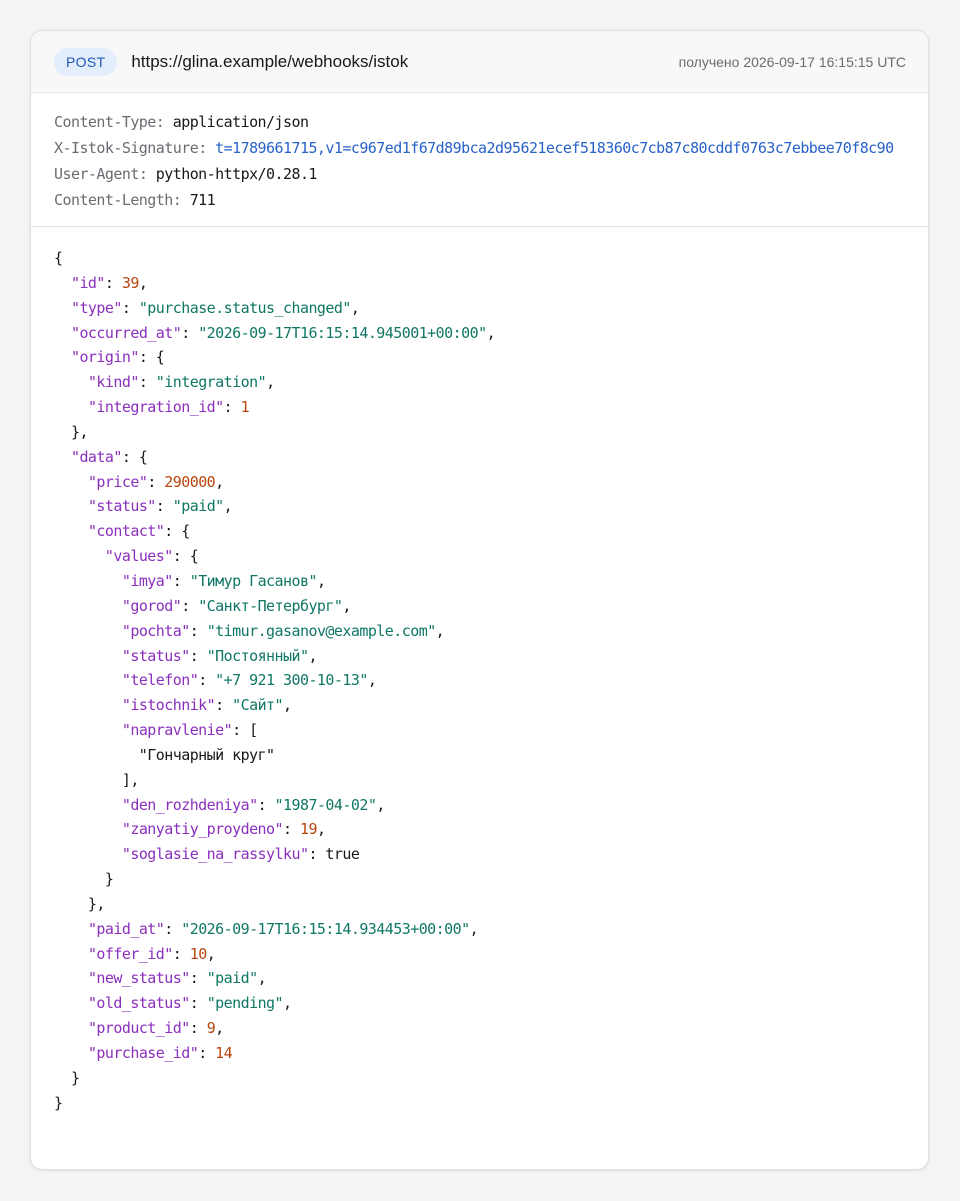 The height and width of the screenshot is (1201, 960). What do you see at coordinates (151, 605) in the screenshot?
I see `json-key: "gorod"` at bounding box center [151, 605].